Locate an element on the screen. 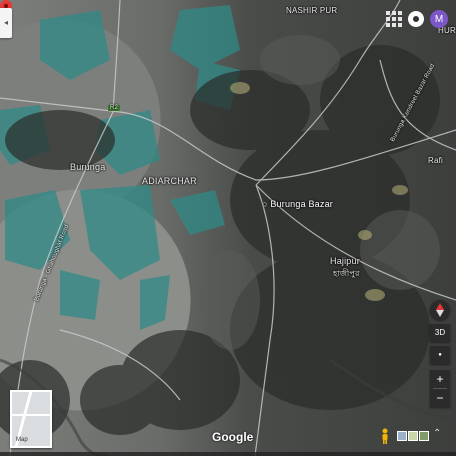 The width and height of the screenshot is (456, 456). rotate-button: ● is located at coordinates (440, 355).